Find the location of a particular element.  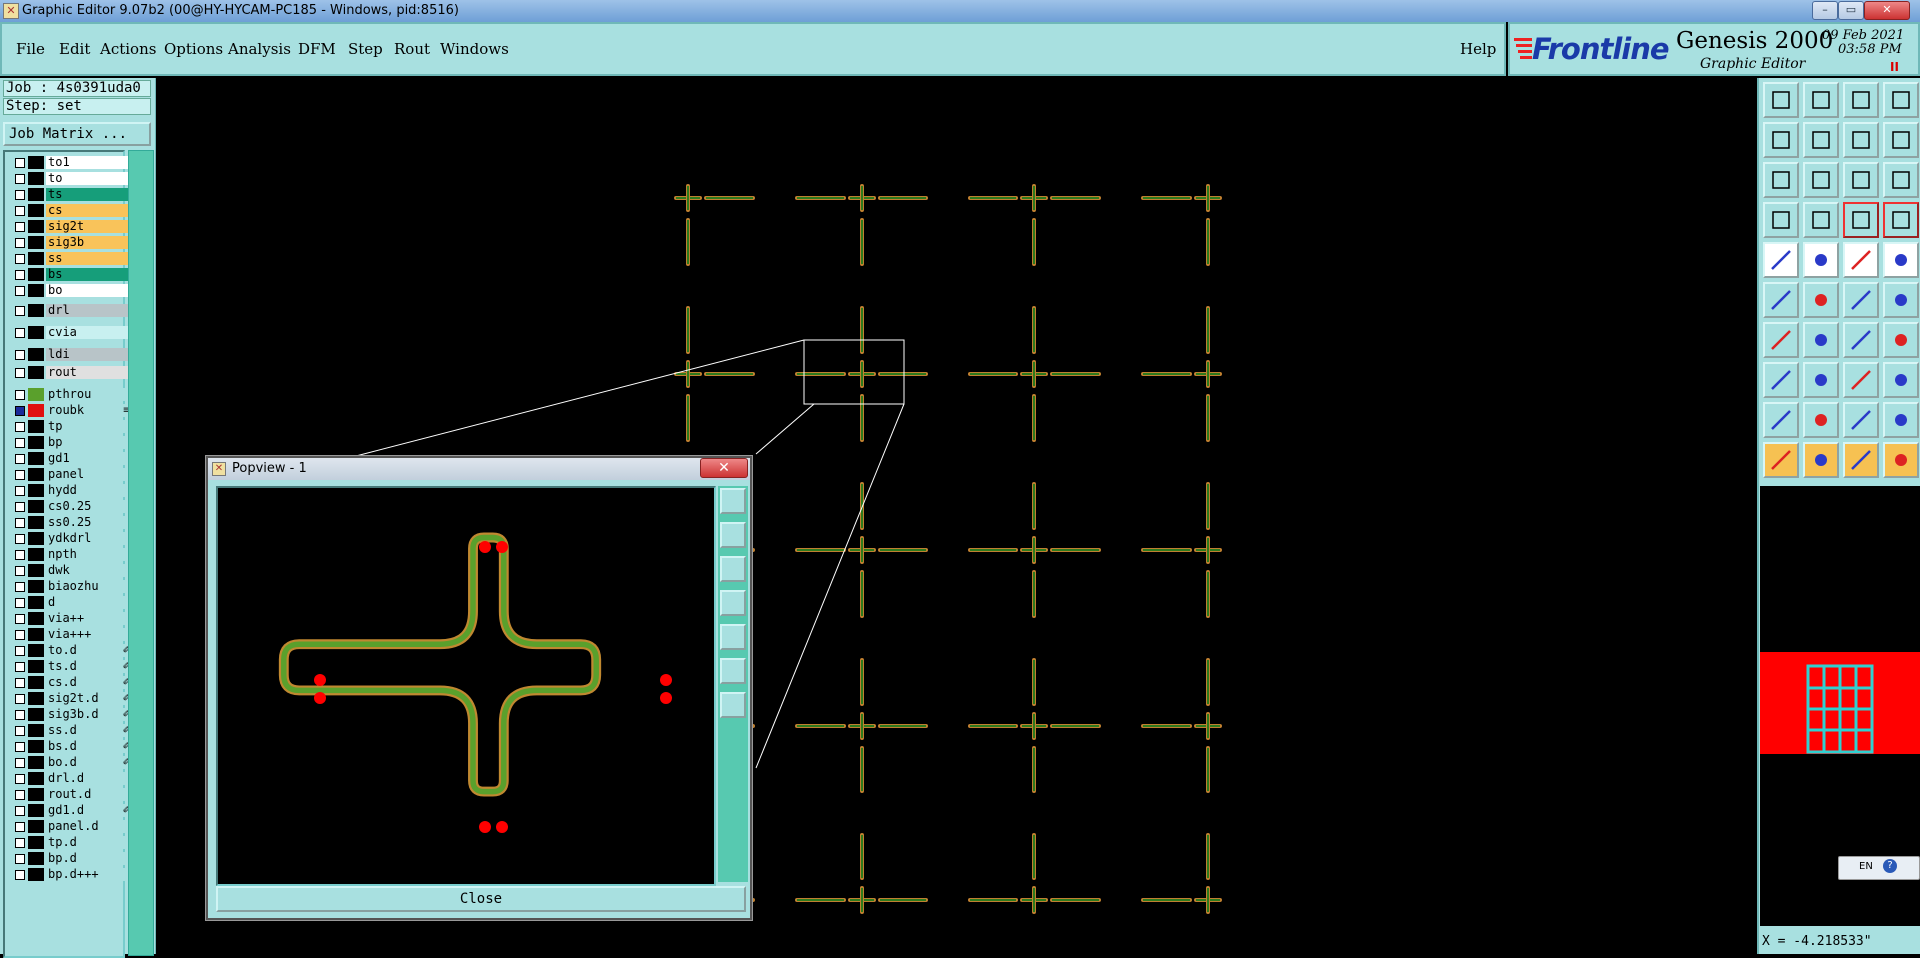

square-pad-button is located at coordinates (1901, 380).